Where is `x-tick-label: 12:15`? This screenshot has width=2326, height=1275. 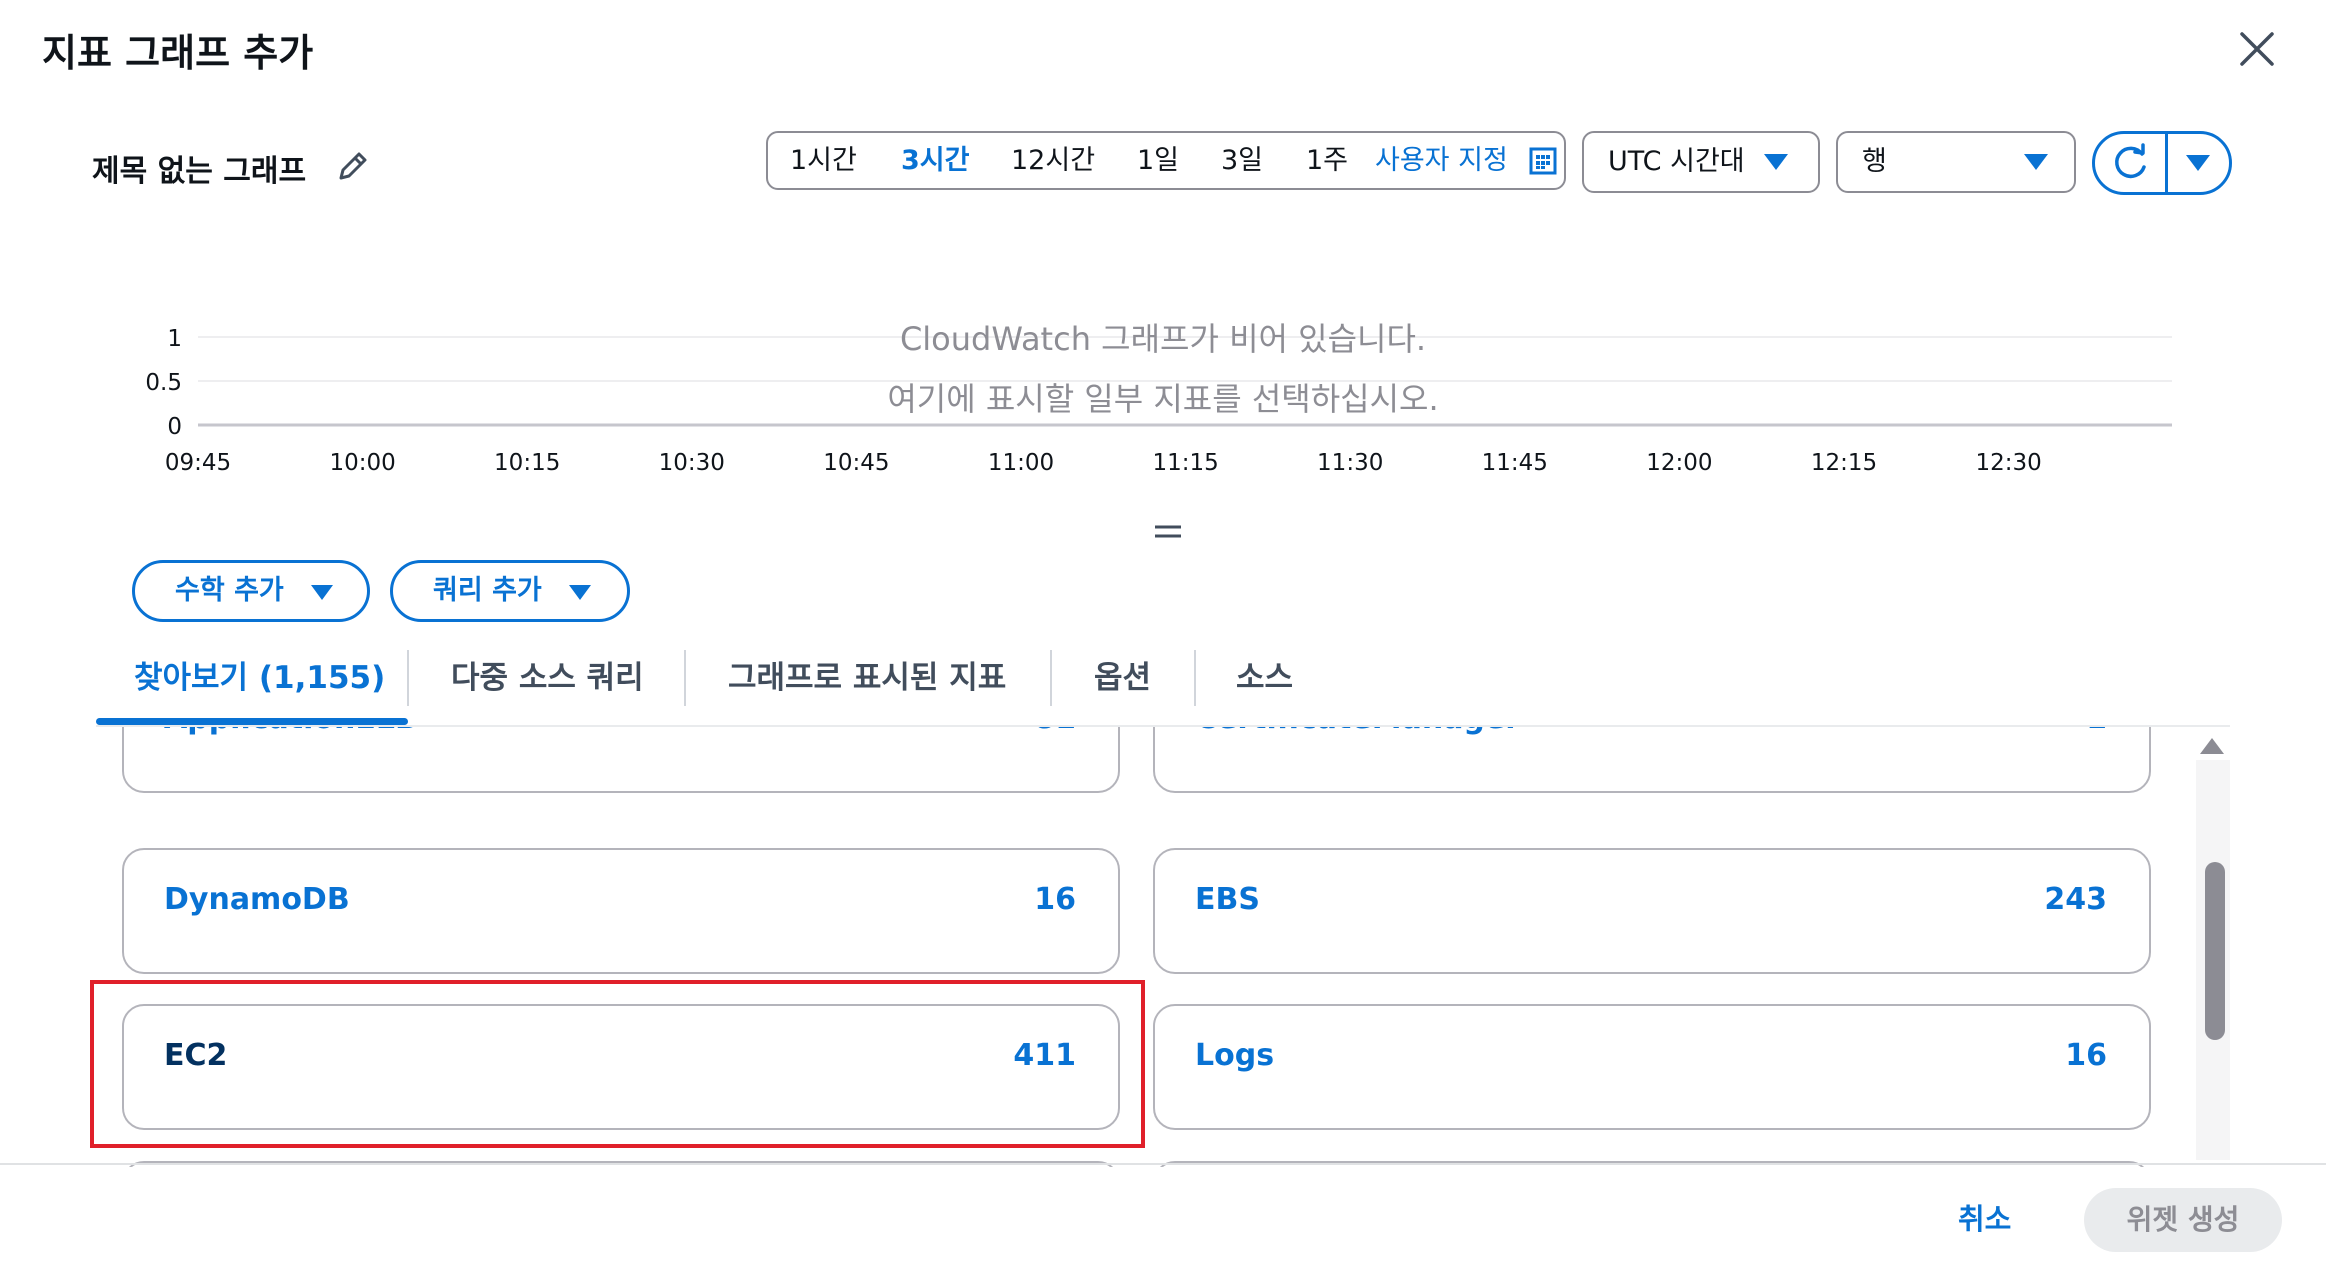 x-tick-label: 12:15 is located at coordinates (1844, 463).